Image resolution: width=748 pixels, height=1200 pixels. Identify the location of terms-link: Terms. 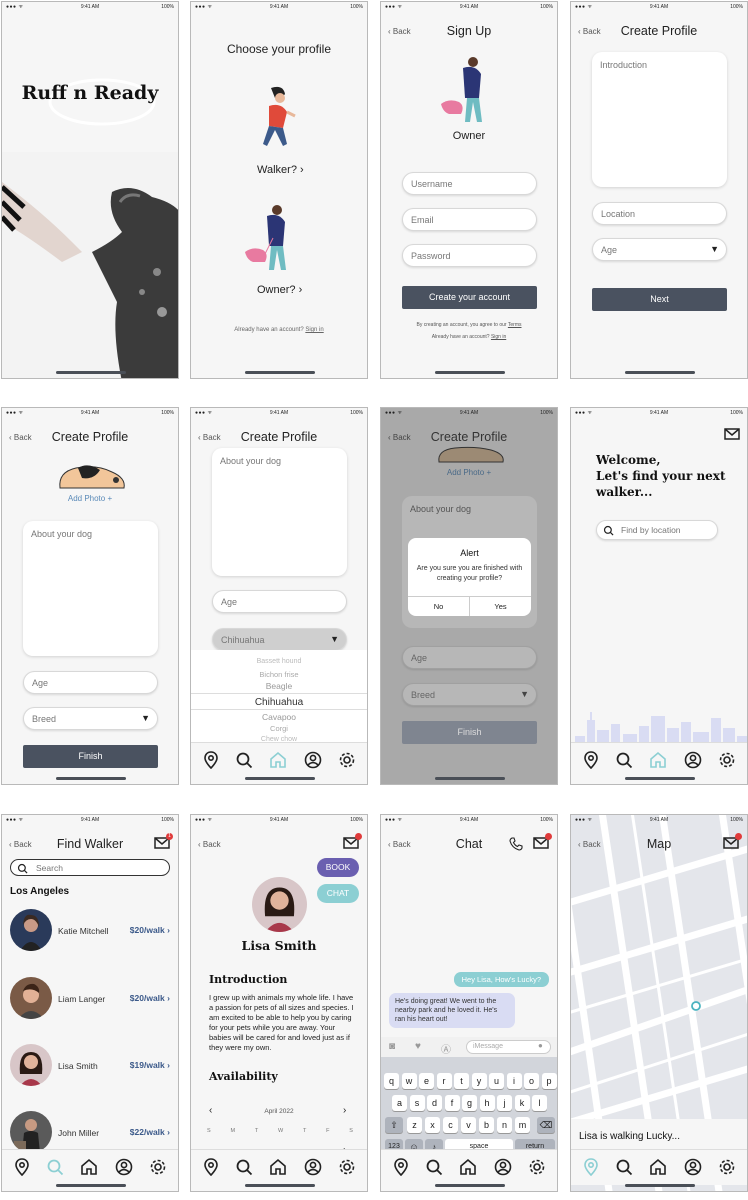
(515, 325).